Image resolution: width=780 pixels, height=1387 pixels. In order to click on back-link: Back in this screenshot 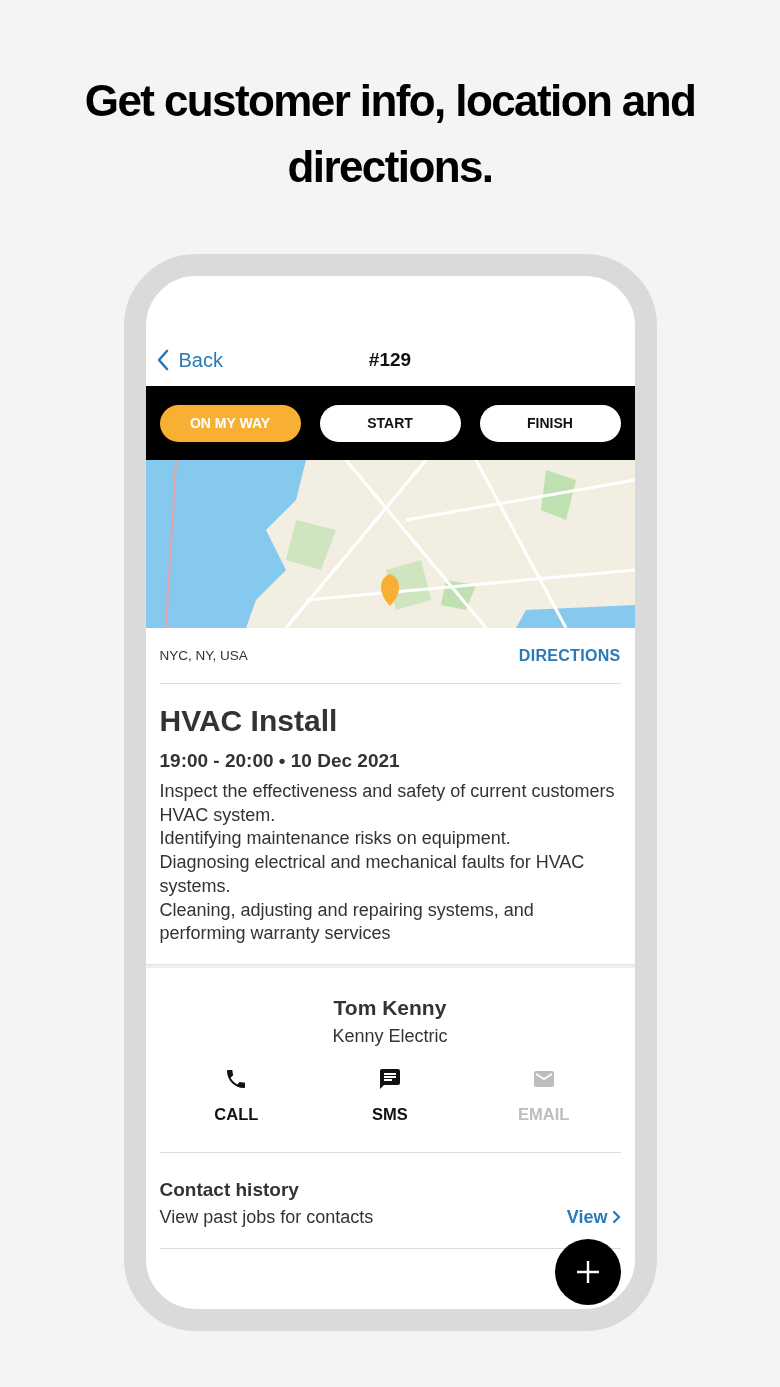, I will do `click(189, 360)`.